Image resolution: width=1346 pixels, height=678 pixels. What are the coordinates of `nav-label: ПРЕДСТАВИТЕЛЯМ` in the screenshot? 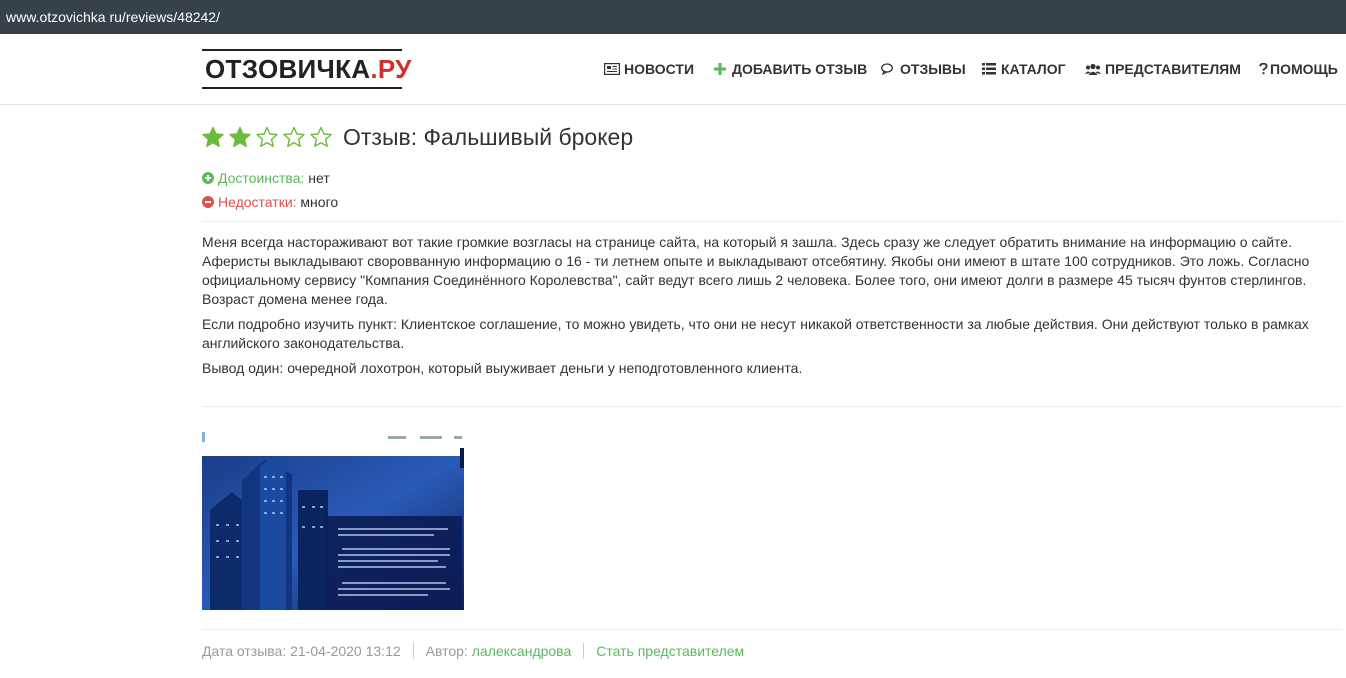 It's located at (1173, 69).